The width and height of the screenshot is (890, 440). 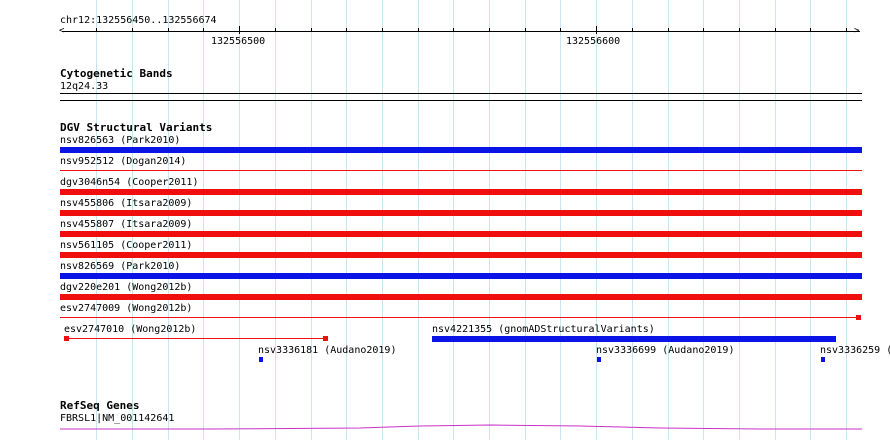 I want to click on dgv-track-title: DGV Structural Variants, so click(x=136, y=128).